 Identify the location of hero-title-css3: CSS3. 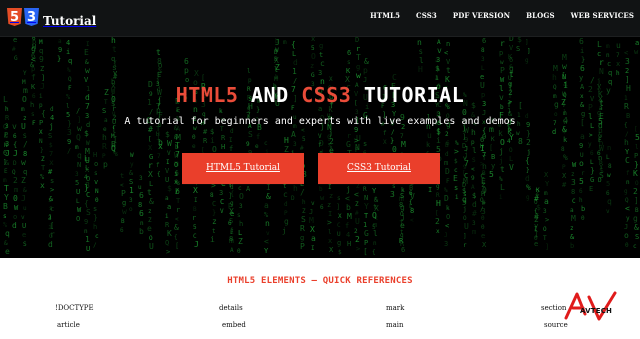
(326, 95).